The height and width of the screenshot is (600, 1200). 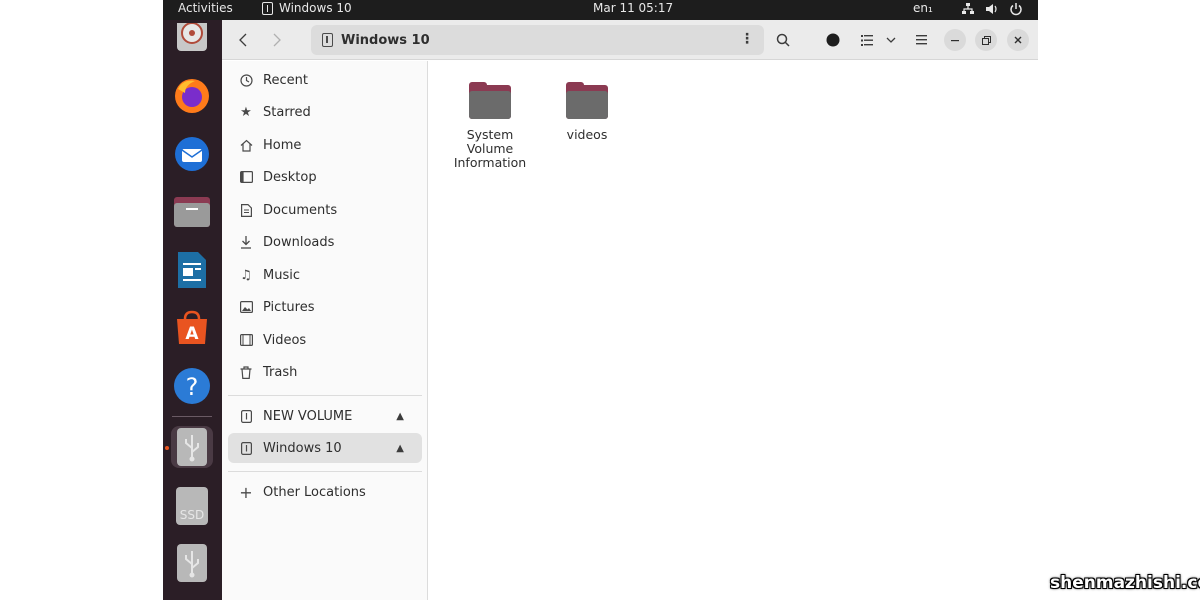 I want to click on trash-icon, so click(x=246, y=372).